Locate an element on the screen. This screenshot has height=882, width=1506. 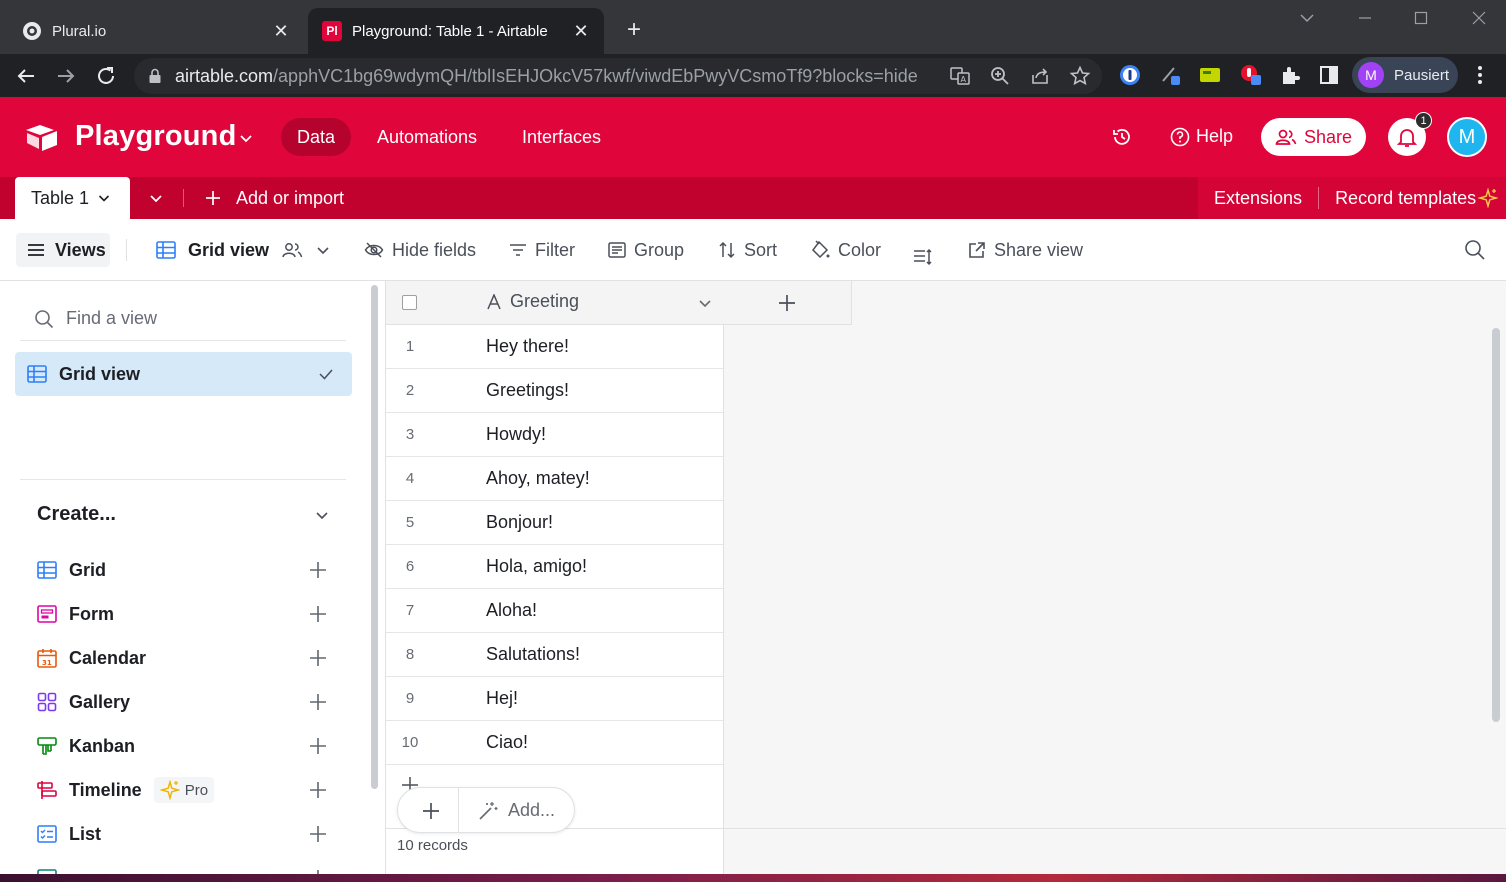
greeting-cell: Hola, amigo! is located at coordinates (536, 566).